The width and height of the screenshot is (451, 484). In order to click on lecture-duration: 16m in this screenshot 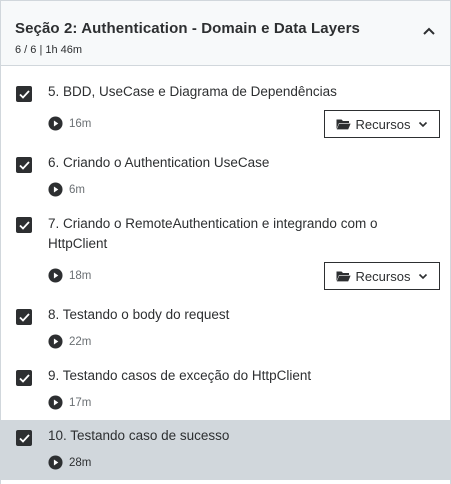, I will do `click(69, 123)`.